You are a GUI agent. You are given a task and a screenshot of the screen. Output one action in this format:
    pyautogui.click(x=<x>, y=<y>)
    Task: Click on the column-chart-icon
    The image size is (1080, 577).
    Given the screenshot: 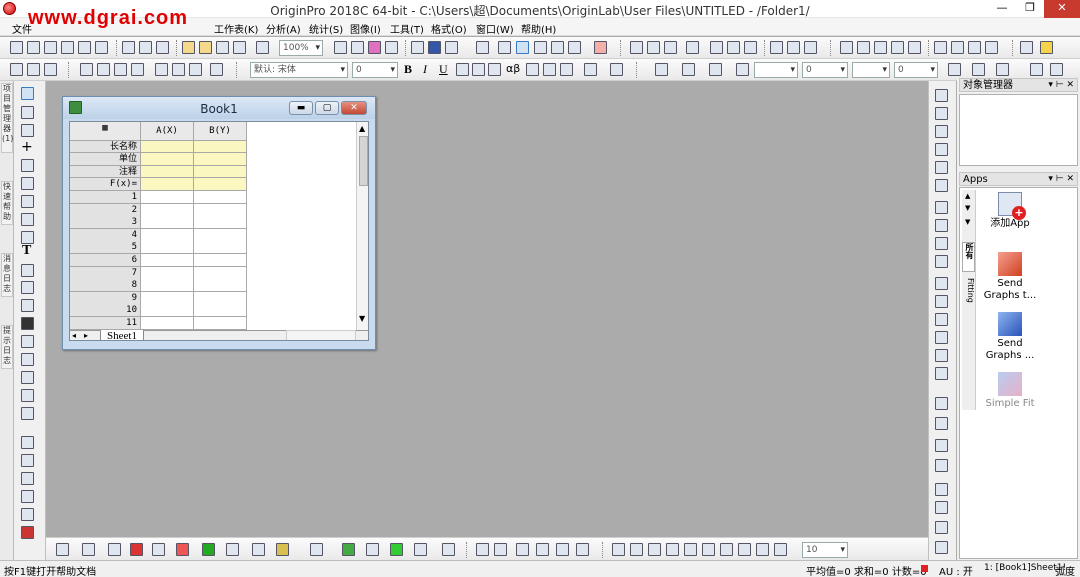 What is the action you would take?
    pyautogui.click(x=716, y=47)
    